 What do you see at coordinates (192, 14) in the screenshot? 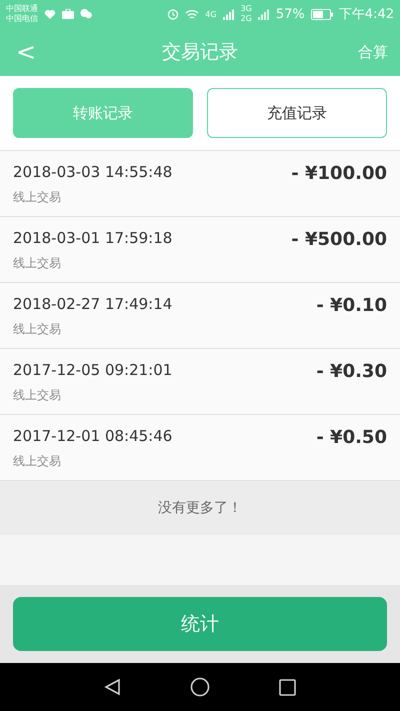
I see `wifi-icon` at bounding box center [192, 14].